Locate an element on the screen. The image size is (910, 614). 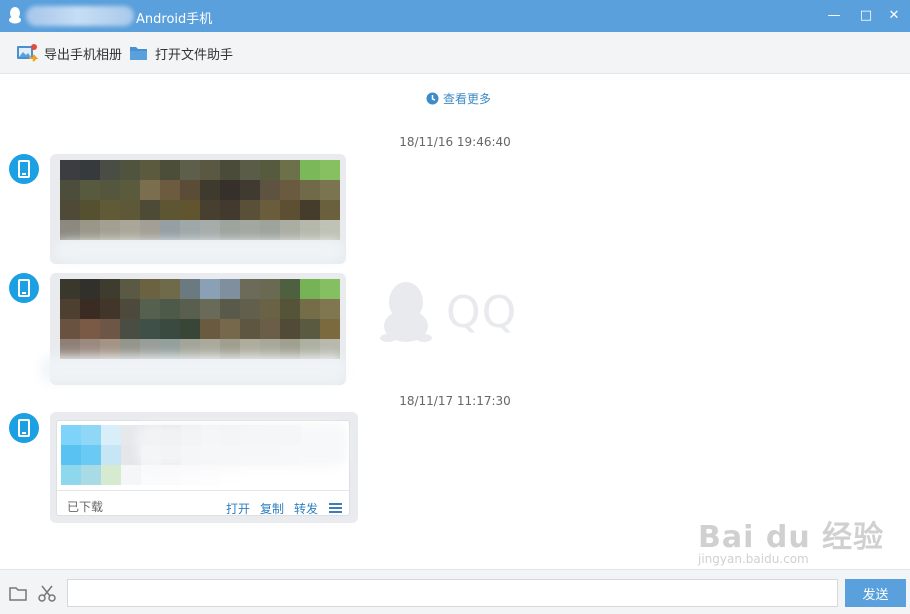
timestamp: 18/11/17 11:17:30 is located at coordinates (455, 401).